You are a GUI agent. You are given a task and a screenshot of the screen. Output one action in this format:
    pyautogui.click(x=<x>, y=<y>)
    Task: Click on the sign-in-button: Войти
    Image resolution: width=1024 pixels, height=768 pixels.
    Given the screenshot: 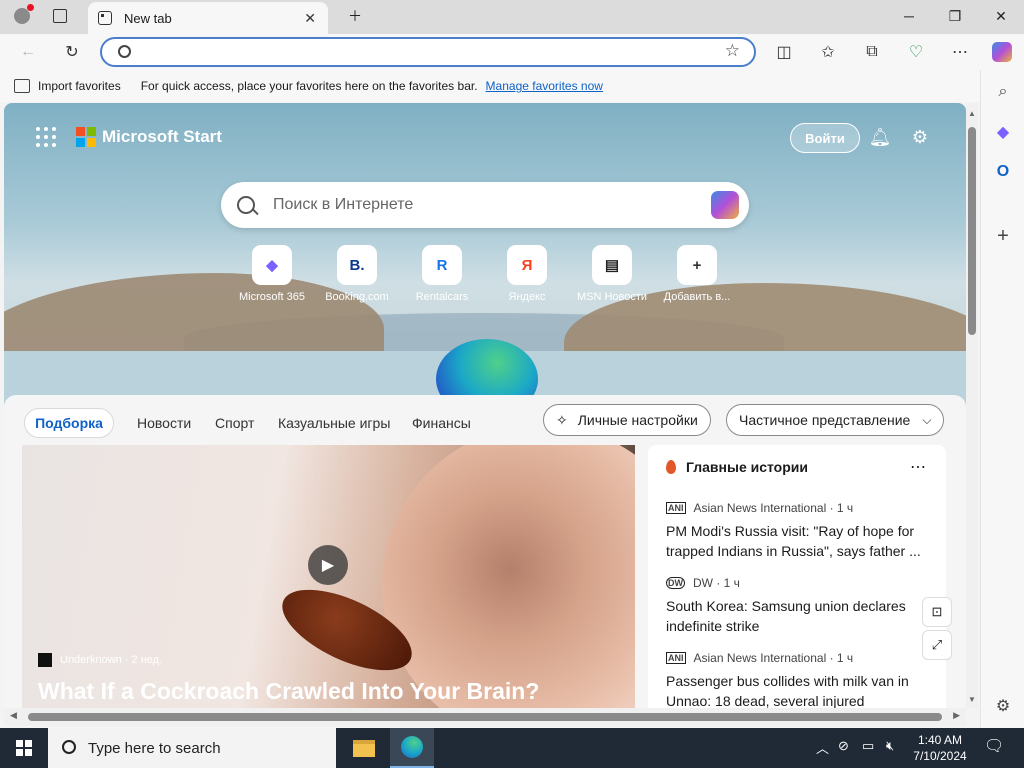 What is the action you would take?
    pyautogui.click(x=825, y=138)
    